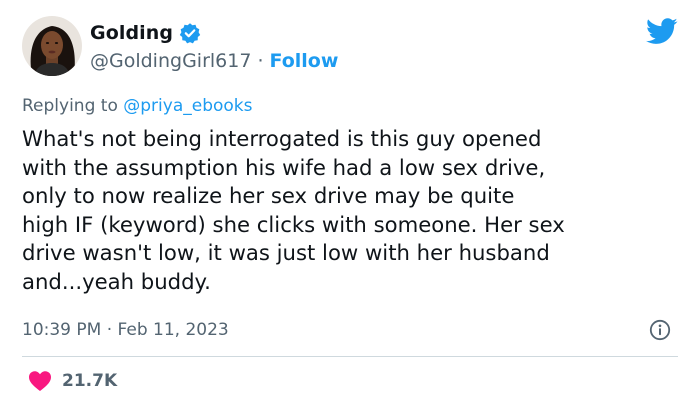  I want to click on replying-to: Replying to @priya_ebooks, so click(137, 106).